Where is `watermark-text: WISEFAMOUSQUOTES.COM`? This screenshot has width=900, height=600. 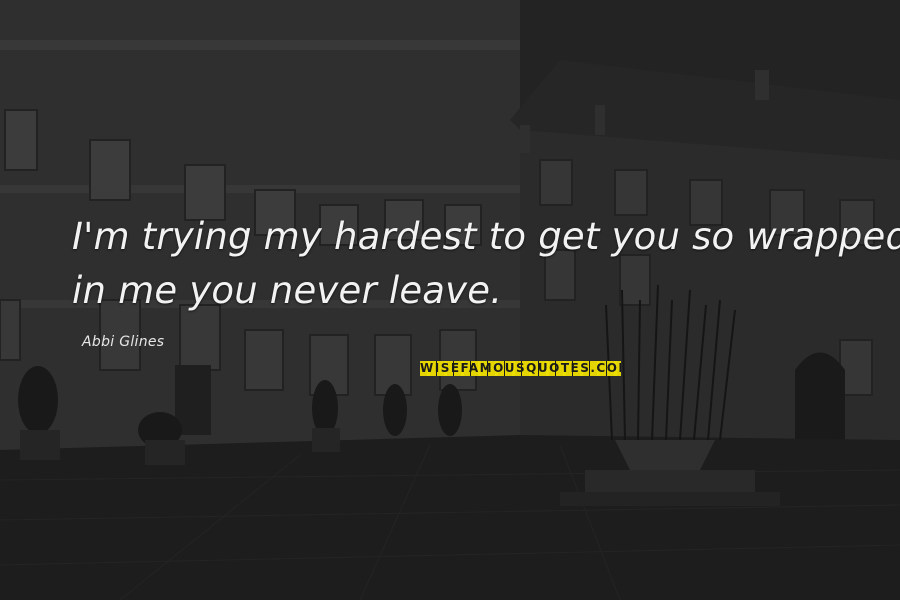
watermark-text: WISEFAMOUSQUOTES.COM is located at coordinates (520, 368).